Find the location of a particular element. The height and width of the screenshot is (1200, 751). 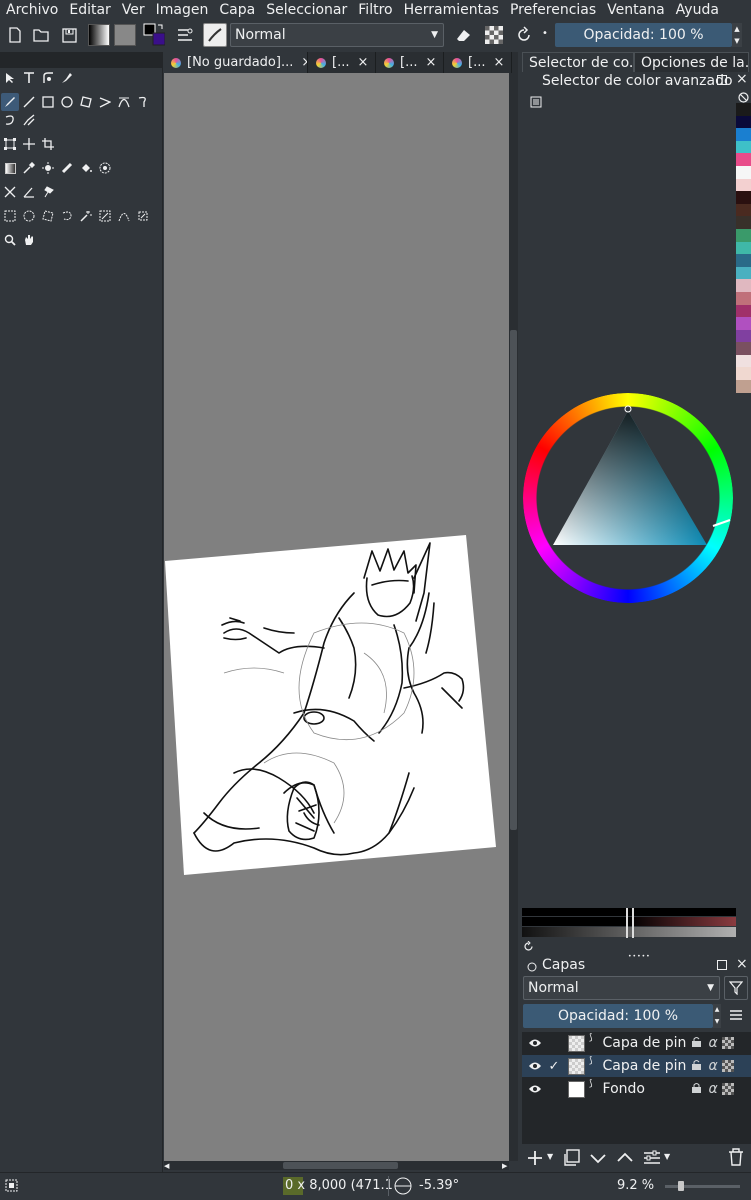

filter-icon is located at coordinates (736, 988).